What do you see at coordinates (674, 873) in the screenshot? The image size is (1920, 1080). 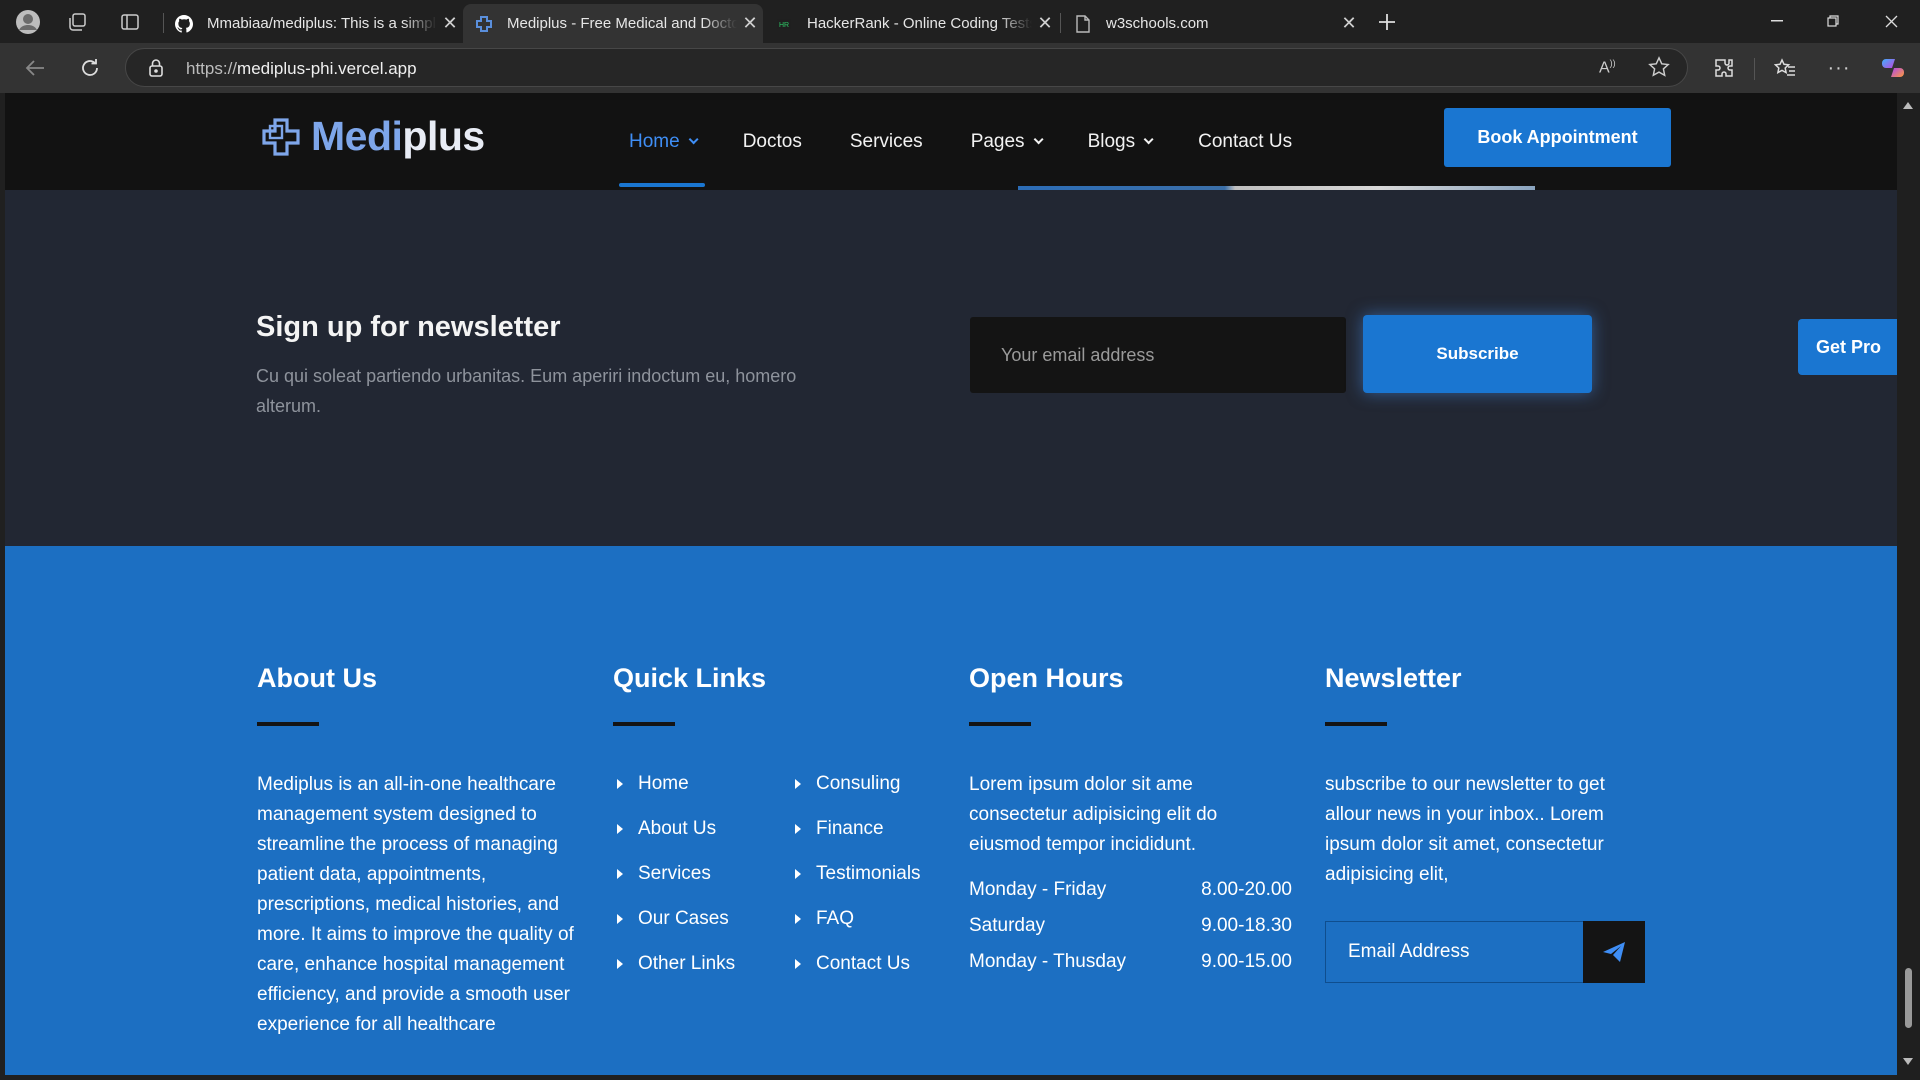 I see `link-label: Services` at bounding box center [674, 873].